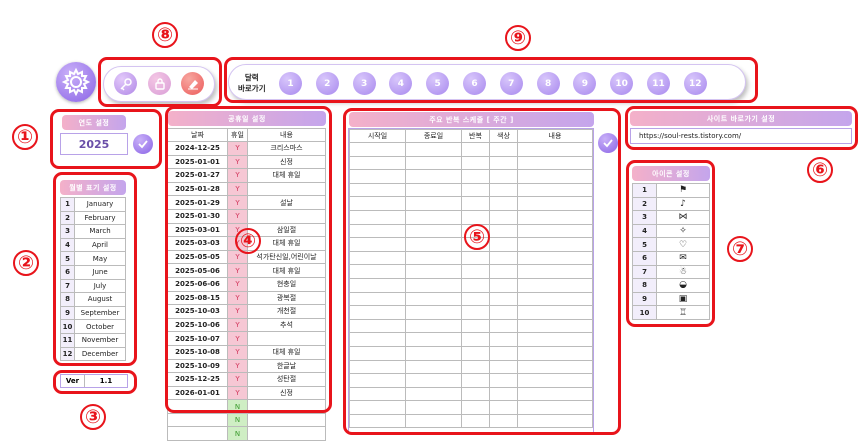 This screenshot has height=447, width=865. Describe the element at coordinates (477, 237) in the screenshot. I see `annotation-number-5: ⑤` at that location.